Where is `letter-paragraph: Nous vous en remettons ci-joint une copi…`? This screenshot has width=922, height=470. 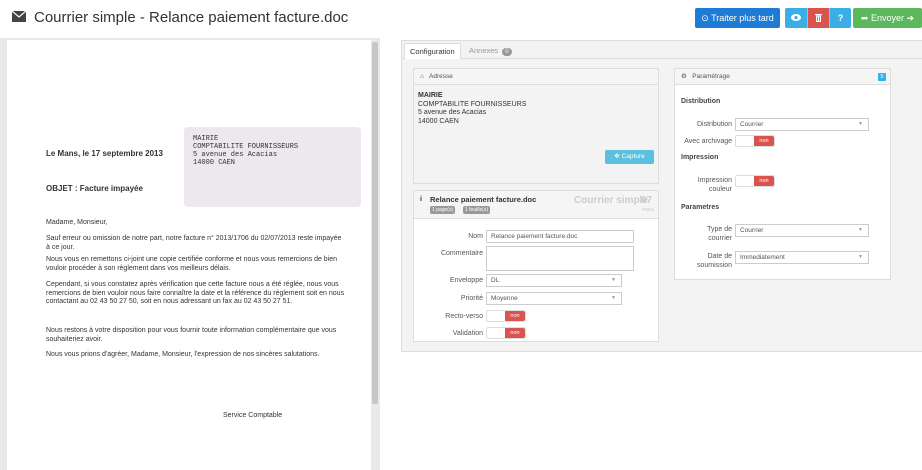 letter-paragraph: Nous vous en remettons ci-joint une copi… is located at coordinates (192, 264).